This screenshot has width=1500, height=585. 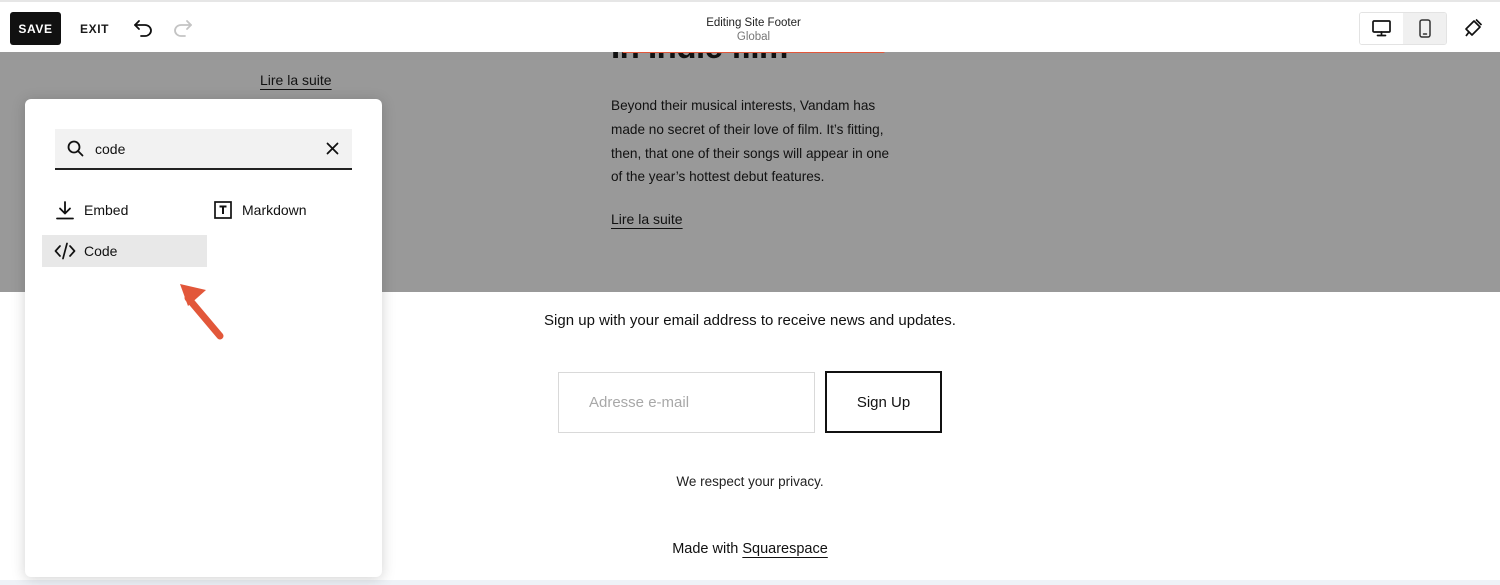 I want to click on email-field, so click(x=686, y=402).